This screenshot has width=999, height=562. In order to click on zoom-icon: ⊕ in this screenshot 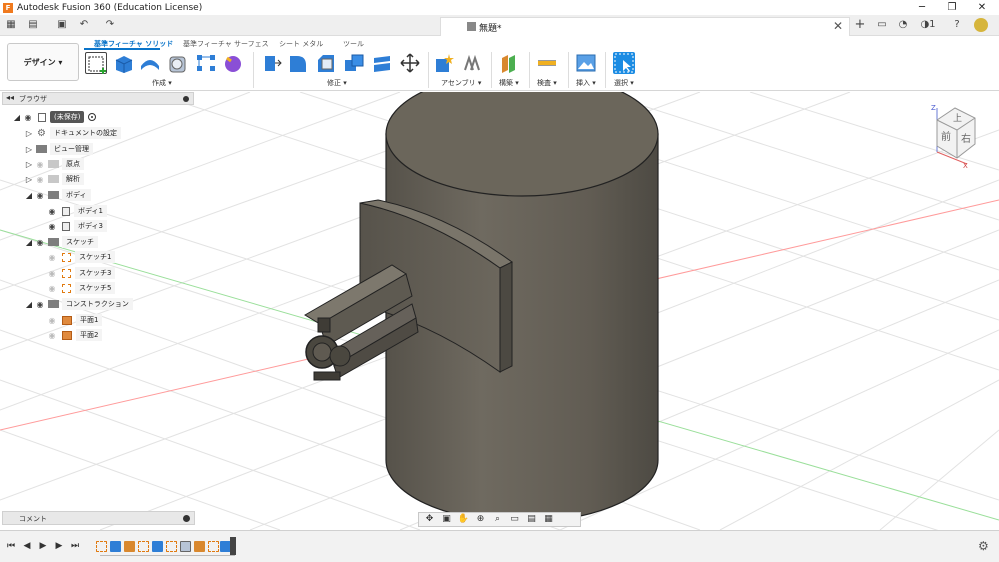, I will do `click(480, 519)`.